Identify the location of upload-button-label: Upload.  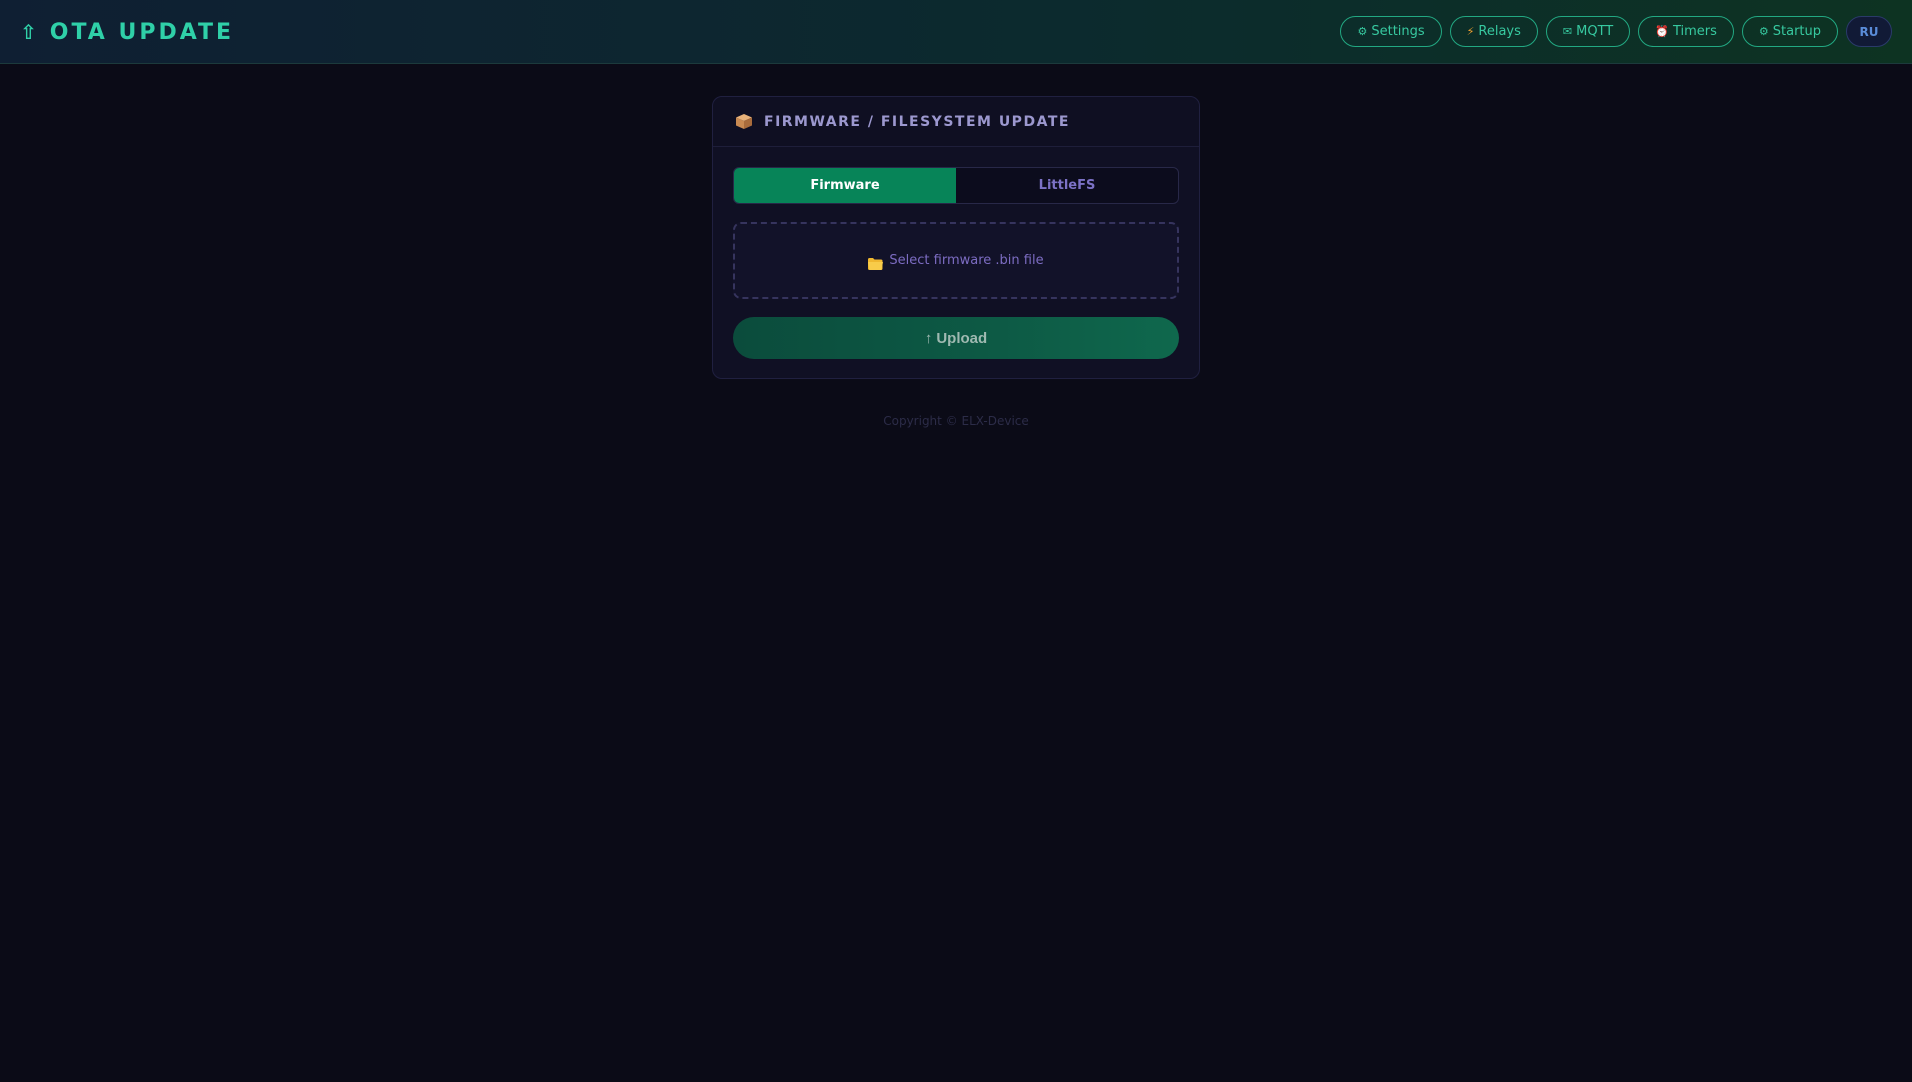
(962, 338).